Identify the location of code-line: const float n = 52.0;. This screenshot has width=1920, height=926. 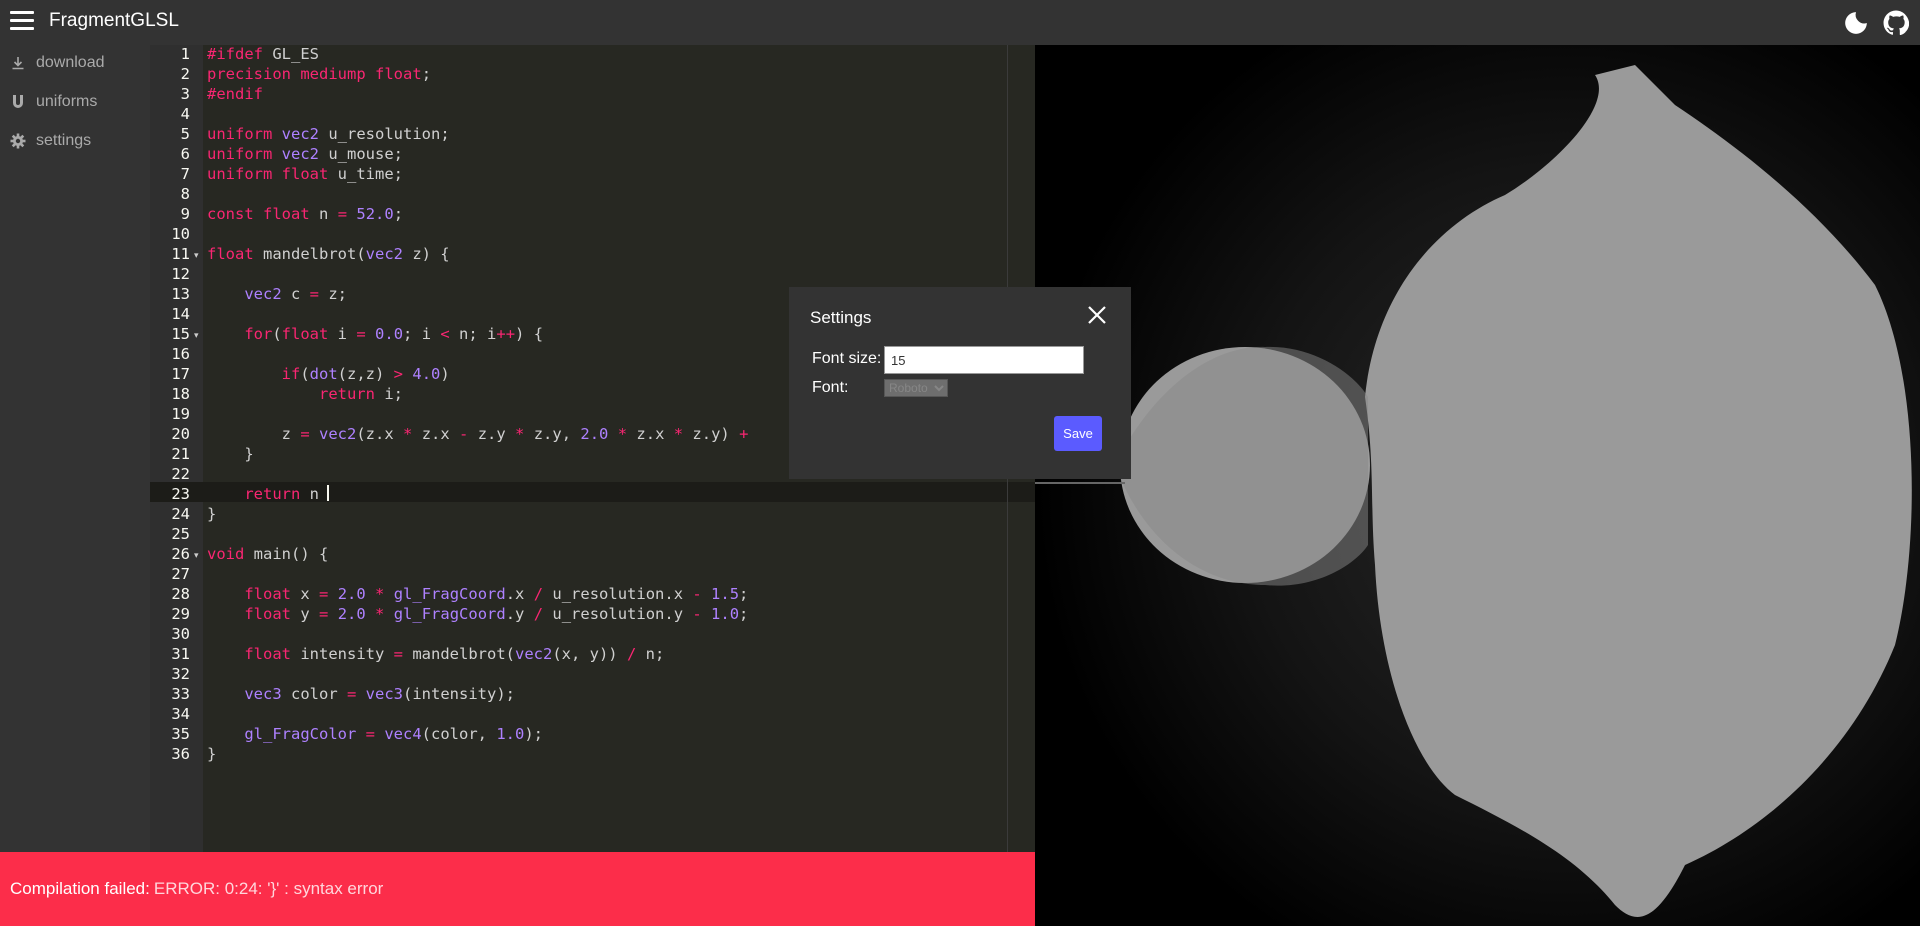
(305, 214).